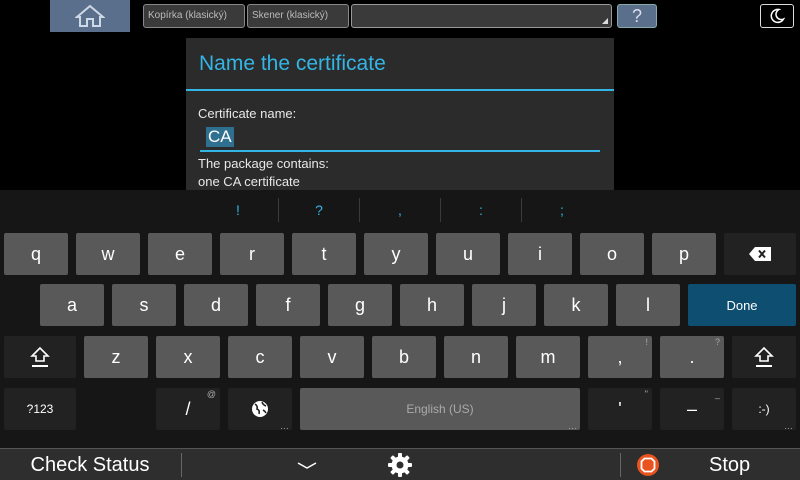 The height and width of the screenshot is (480, 800). I want to click on key-f: f, so click(288, 305).